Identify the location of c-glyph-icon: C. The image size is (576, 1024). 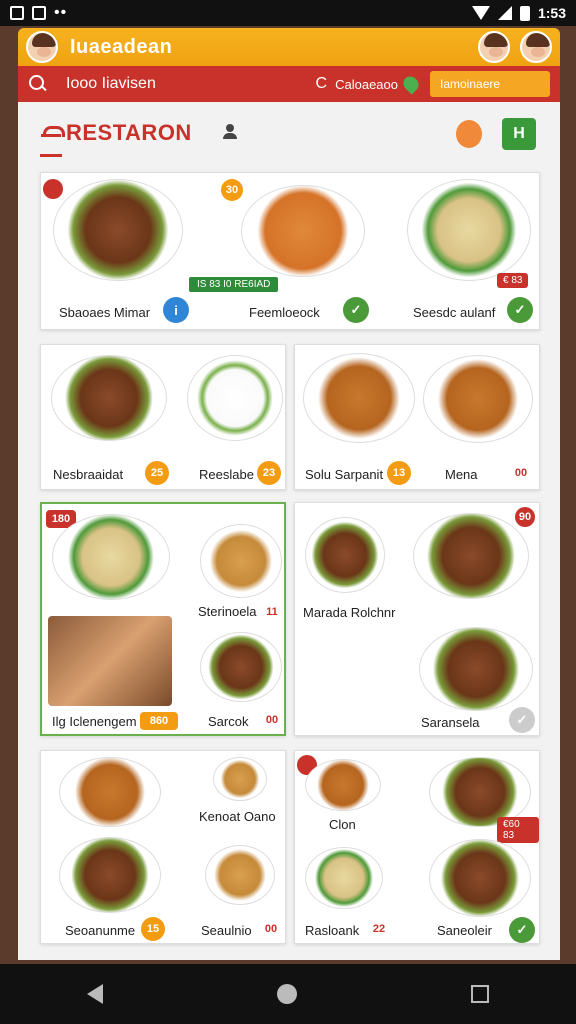
(321, 83).